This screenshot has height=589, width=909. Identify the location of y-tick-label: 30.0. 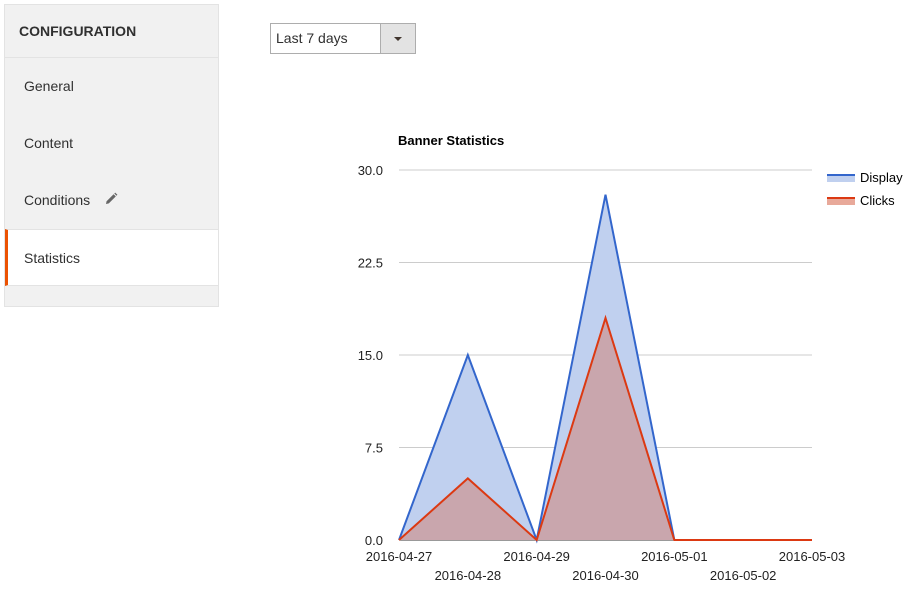
(370, 170).